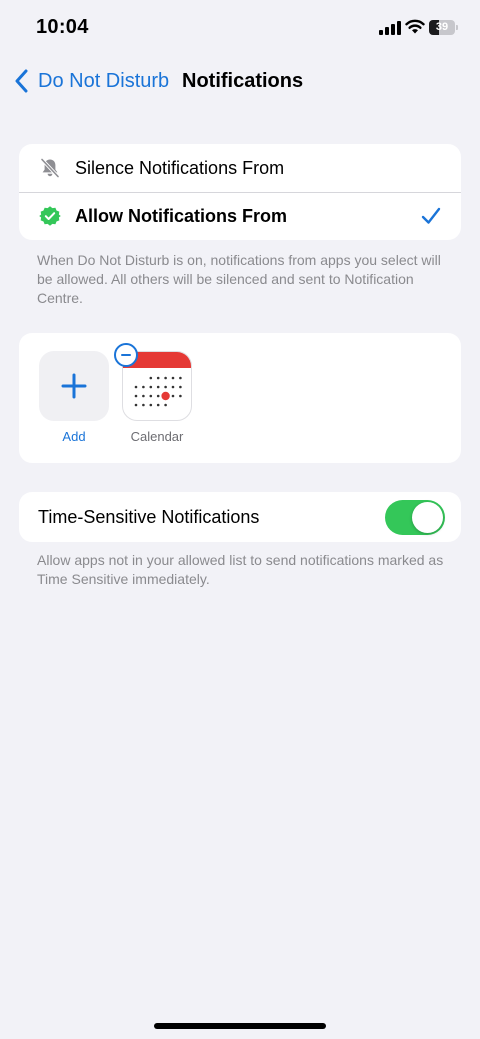 The height and width of the screenshot is (1039, 480). I want to click on add-app-button: Add, so click(74, 397).